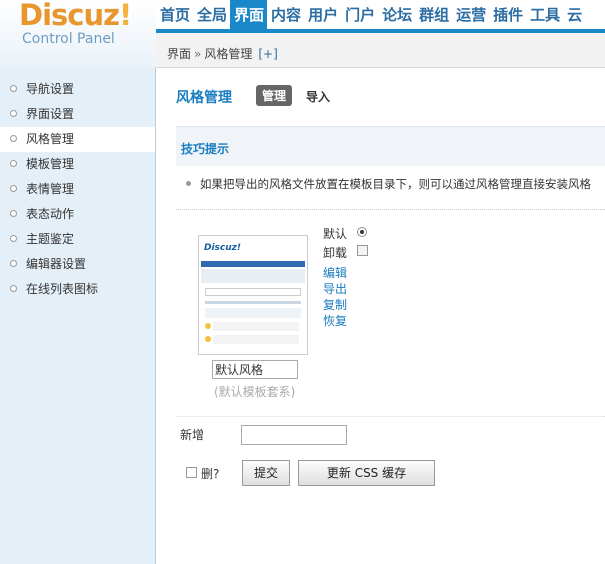 This screenshot has width=605, height=564. What do you see at coordinates (77, 89) in the screenshot?
I see `sidebar-item: 导航设置` at bounding box center [77, 89].